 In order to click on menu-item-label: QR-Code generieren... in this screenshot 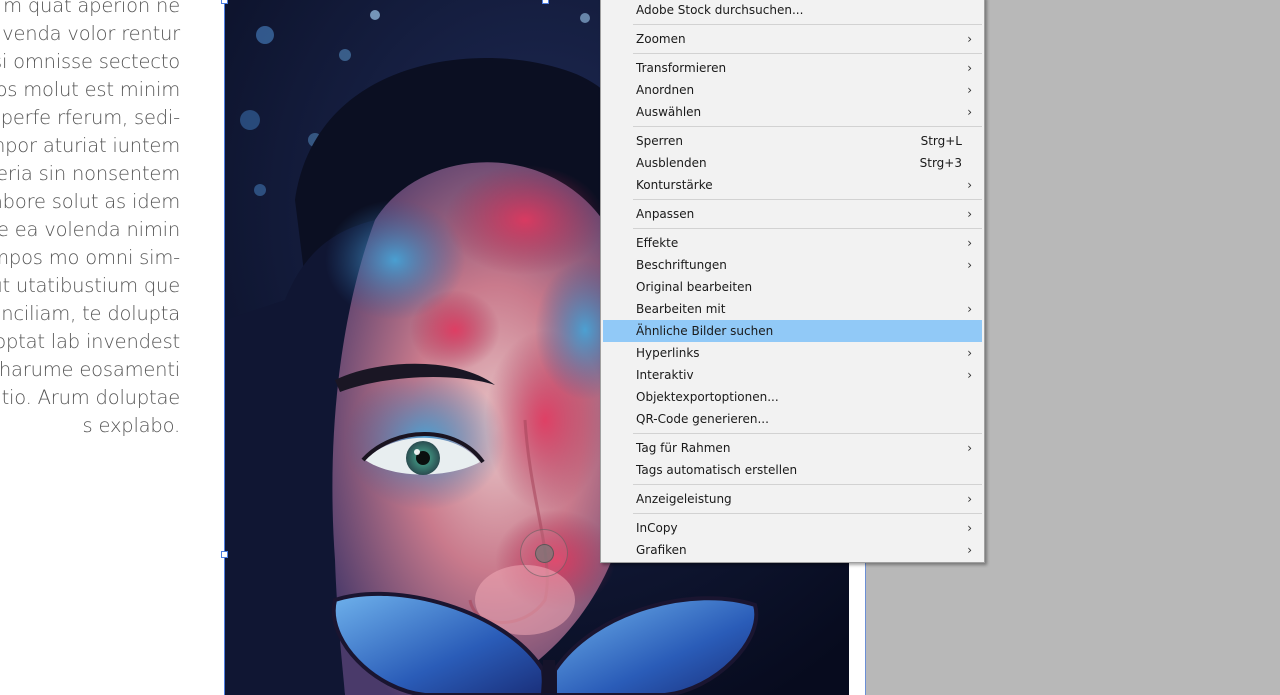, I will do `click(702, 419)`.